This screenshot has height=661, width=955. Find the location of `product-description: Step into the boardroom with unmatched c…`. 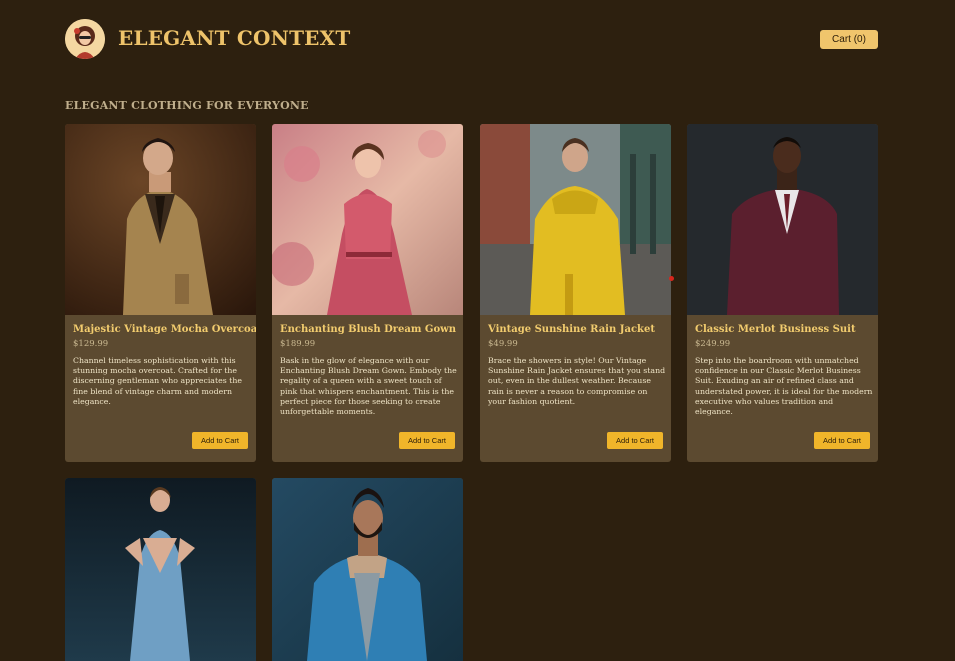

product-description: Step into the boardroom with unmatched c… is located at coordinates (784, 386).